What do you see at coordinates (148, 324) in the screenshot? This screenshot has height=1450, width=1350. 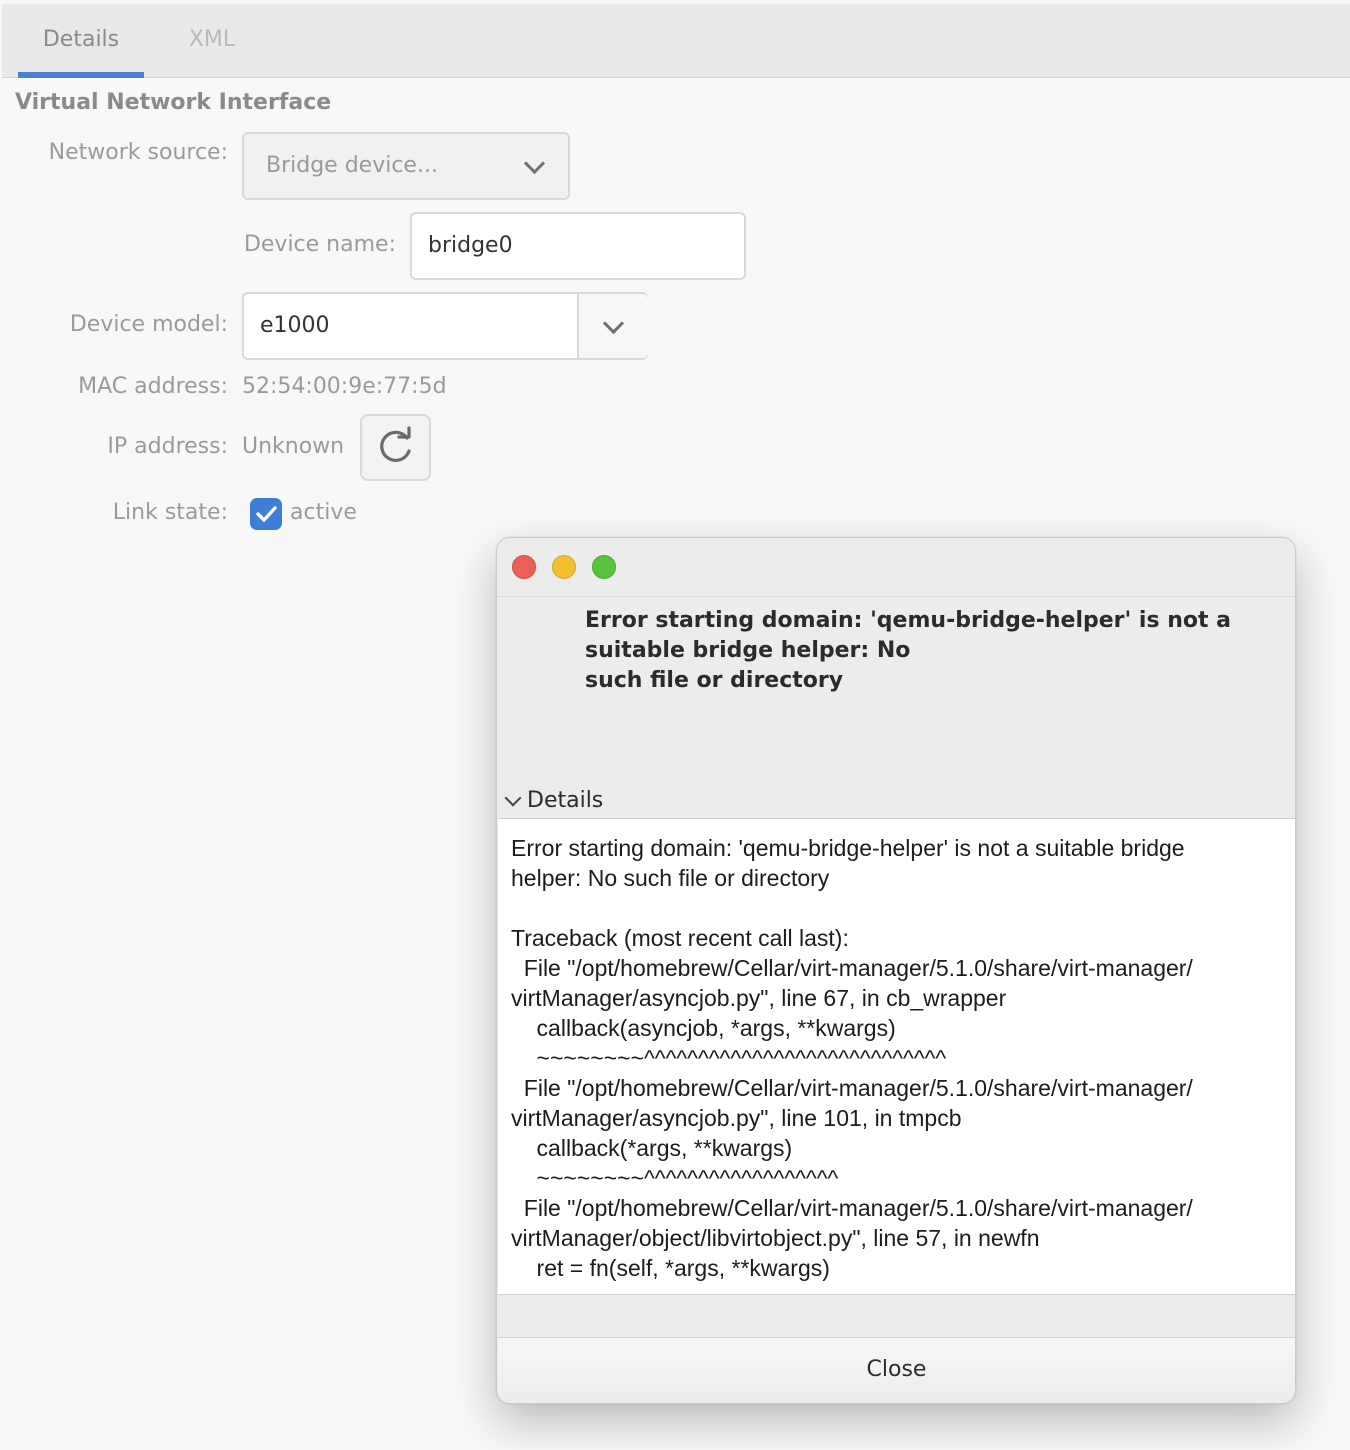 I see `device-model-label: Device model:` at bounding box center [148, 324].